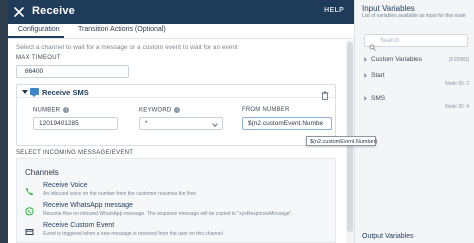  I want to click on page-title: Receive, so click(53, 11).